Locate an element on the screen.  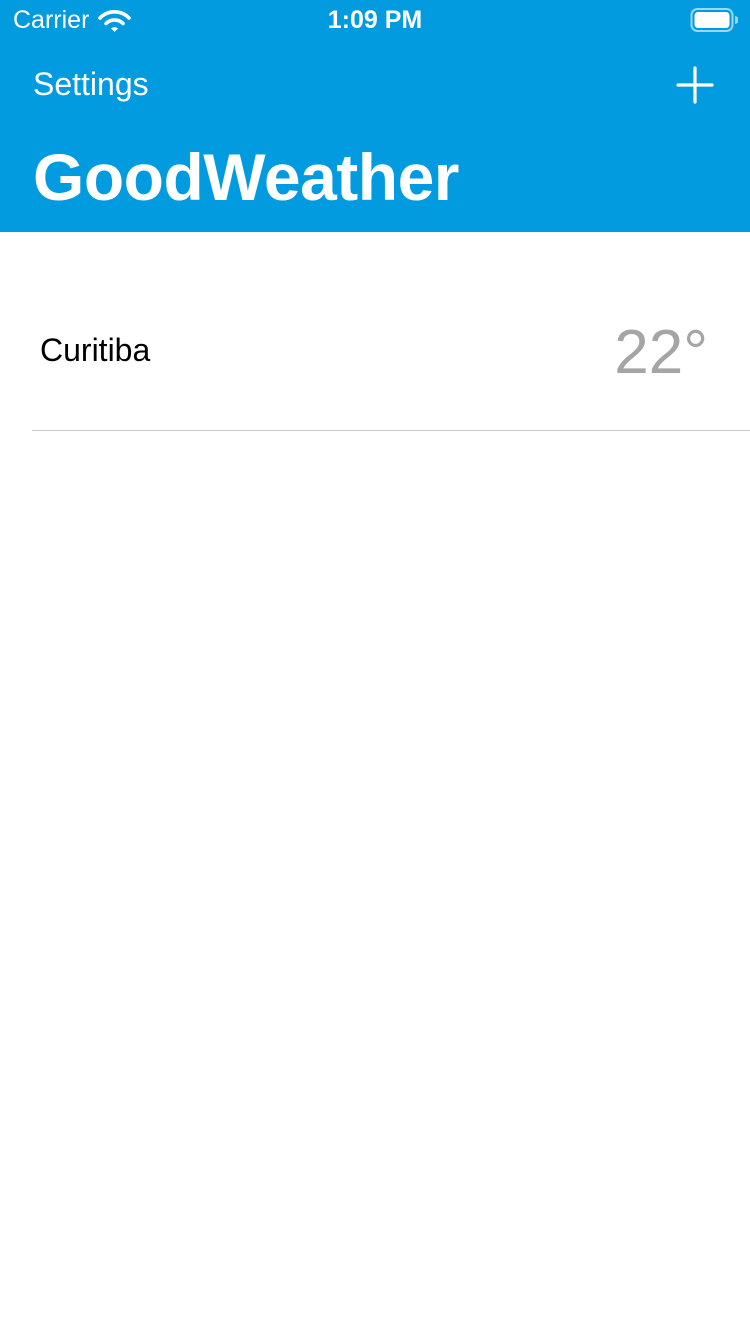
page-title: GoodWeather is located at coordinates (246, 177).